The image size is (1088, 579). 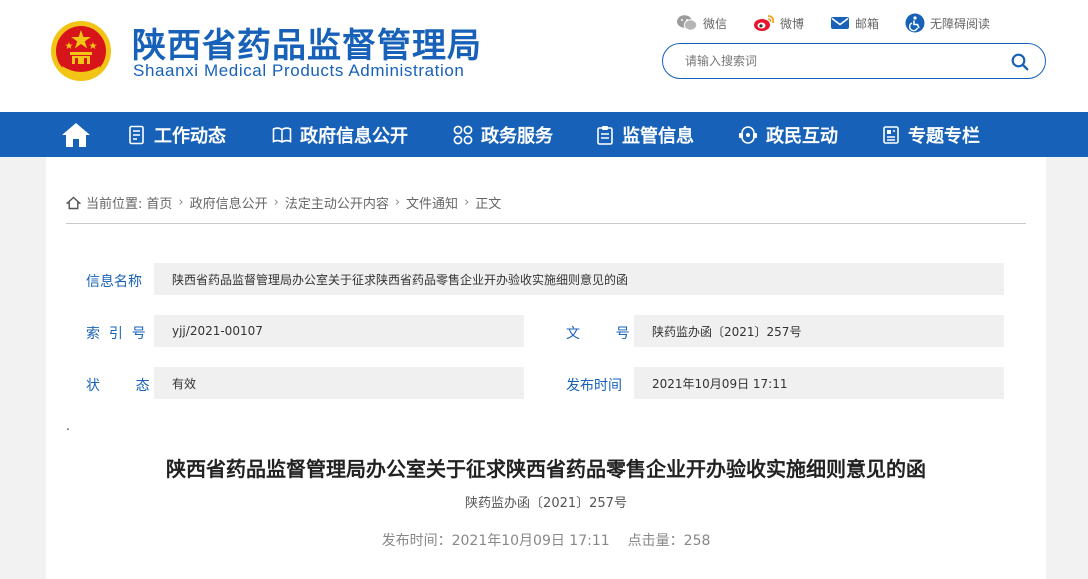 What do you see at coordinates (764, 23) in the screenshot?
I see `weibo-icon` at bounding box center [764, 23].